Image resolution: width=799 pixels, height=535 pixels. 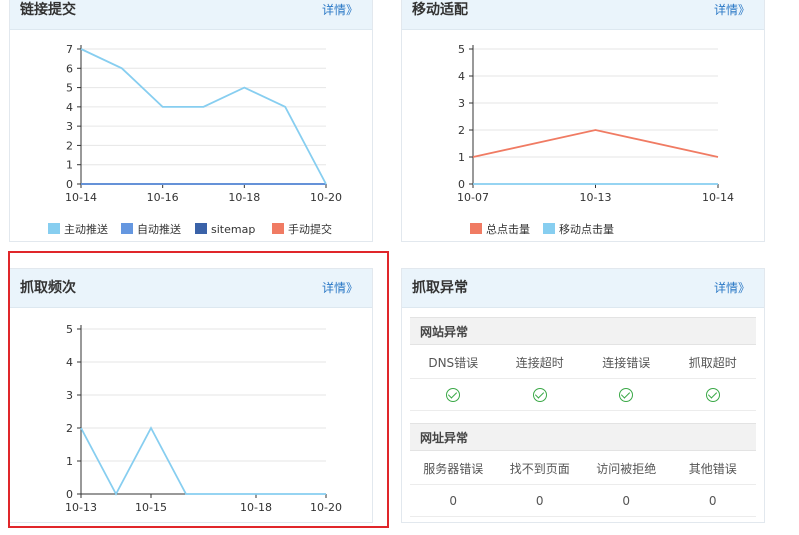 I want to click on site-errors-status-row, so click(x=583, y=395).